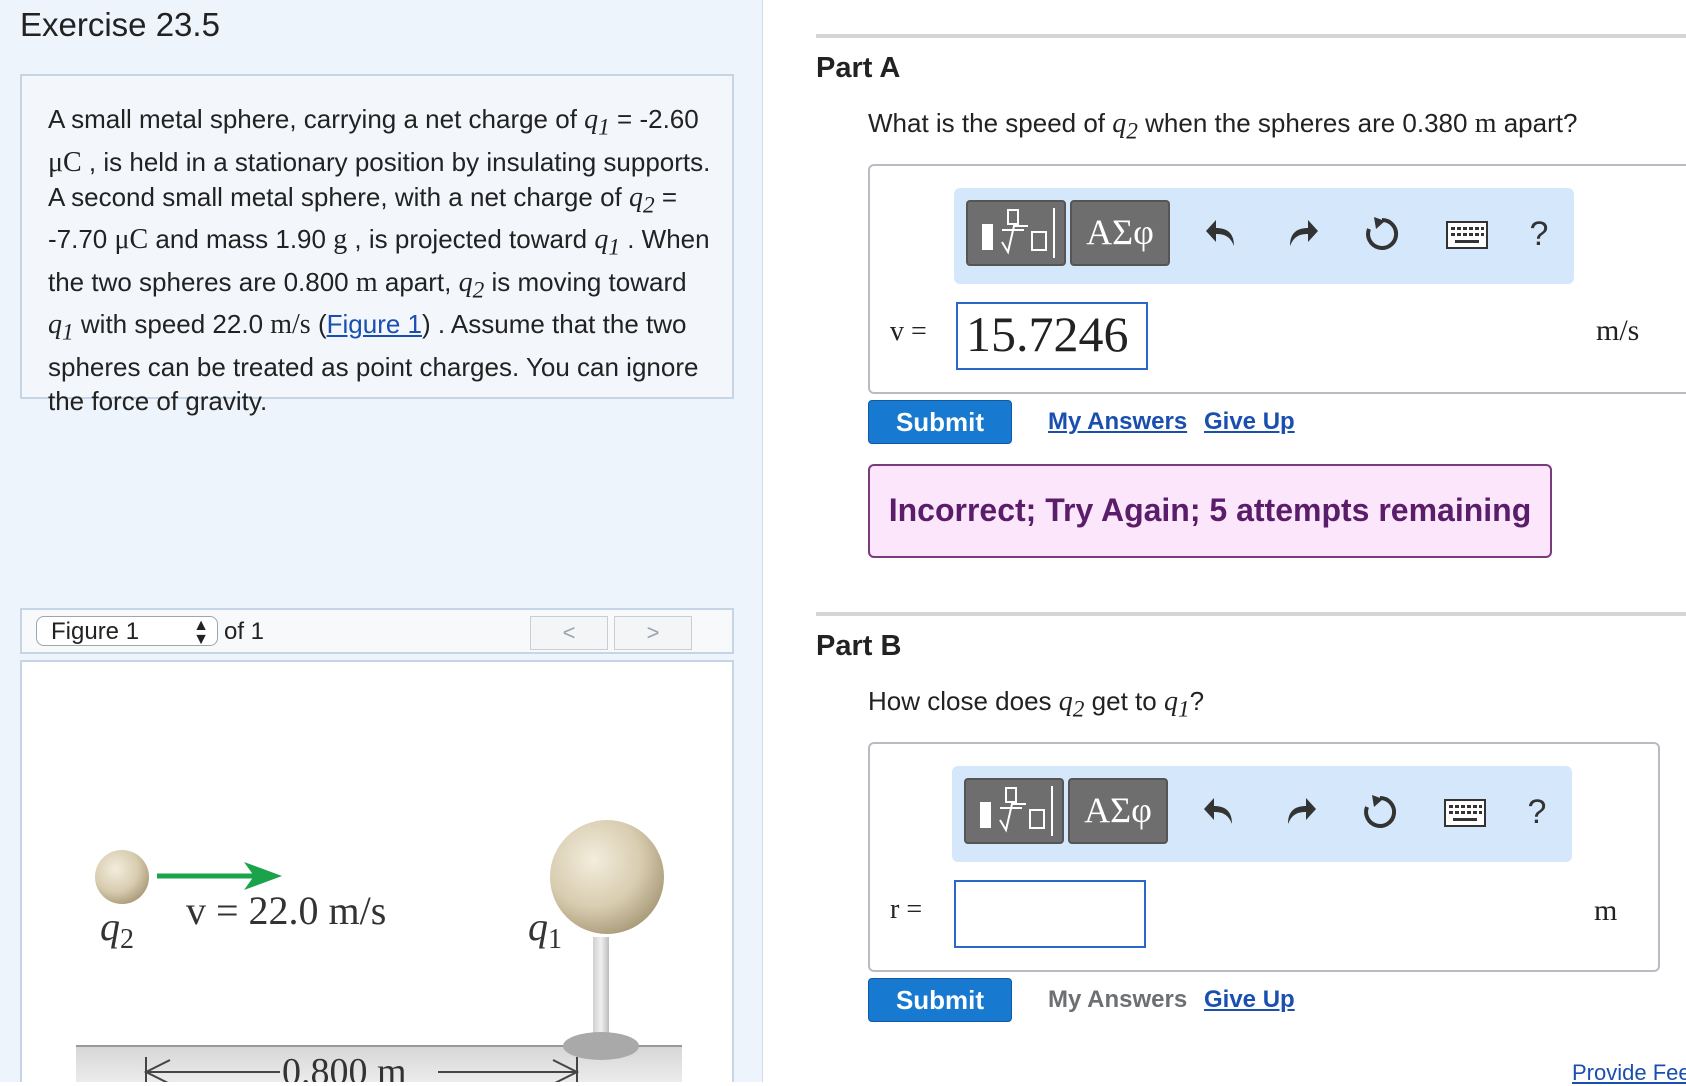 Image resolution: width=1686 pixels, height=1086 pixels. What do you see at coordinates (286, 910) in the screenshot?
I see `label-speed: v = 22.0 m/s` at bounding box center [286, 910].